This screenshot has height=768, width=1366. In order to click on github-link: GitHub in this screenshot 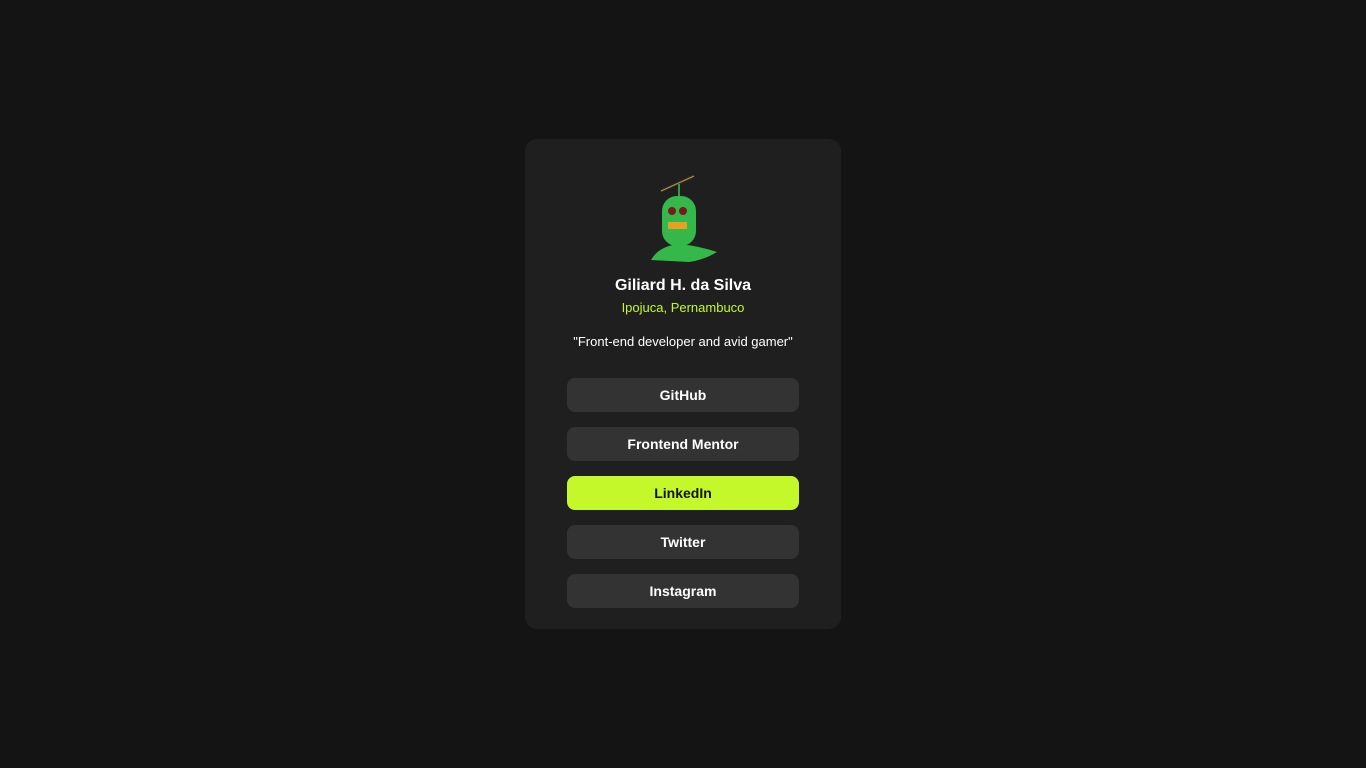, I will do `click(683, 395)`.